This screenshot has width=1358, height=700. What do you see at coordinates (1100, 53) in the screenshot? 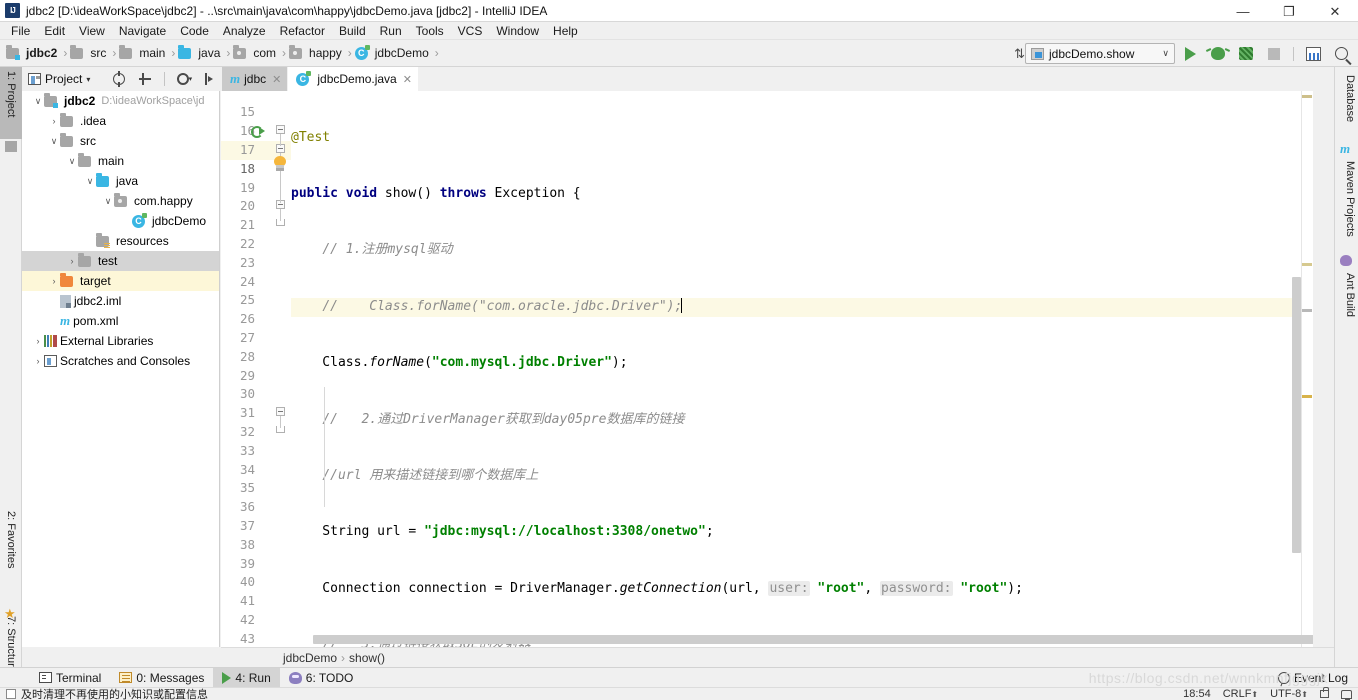
I see `run-configuration-selector: jdbcDemo.show ∨` at bounding box center [1100, 53].